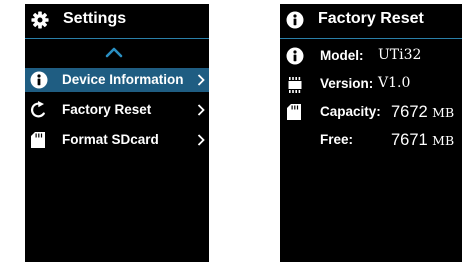 The height and width of the screenshot is (266, 462). Describe the element at coordinates (40, 20) in the screenshot. I see `gear-icon` at that location.